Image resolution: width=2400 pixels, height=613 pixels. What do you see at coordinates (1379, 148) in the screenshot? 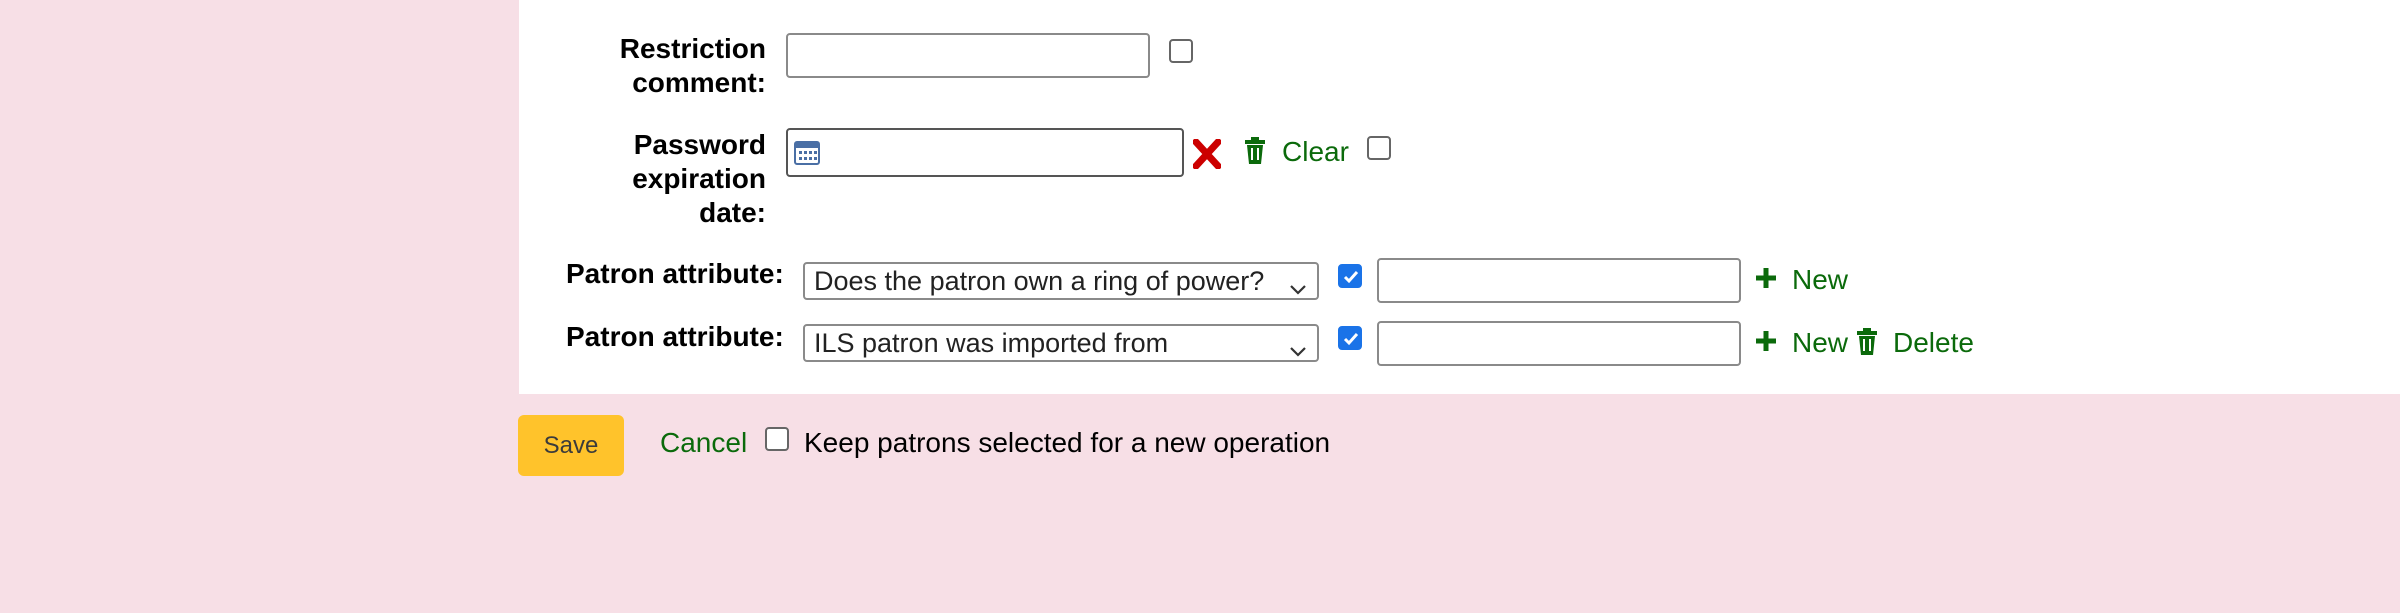
I see `password-expiration-checkbox` at bounding box center [1379, 148].